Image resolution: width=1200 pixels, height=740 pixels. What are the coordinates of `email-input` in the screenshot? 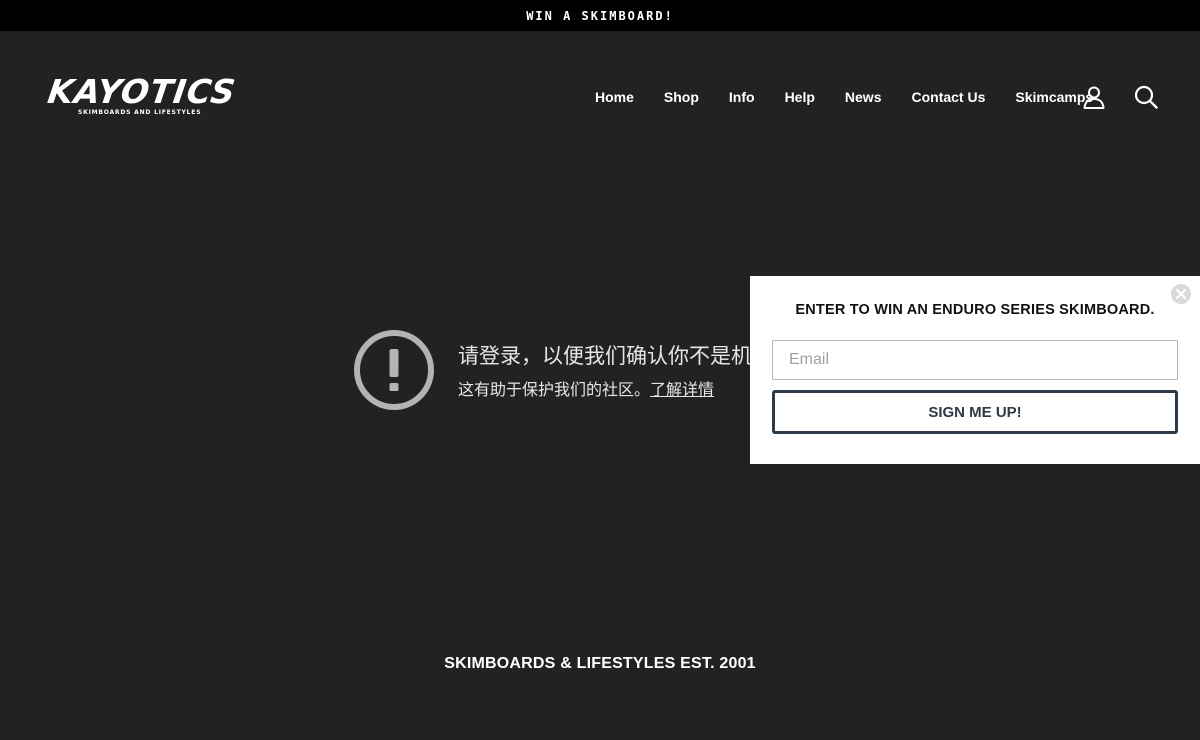 It's located at (975, 360).